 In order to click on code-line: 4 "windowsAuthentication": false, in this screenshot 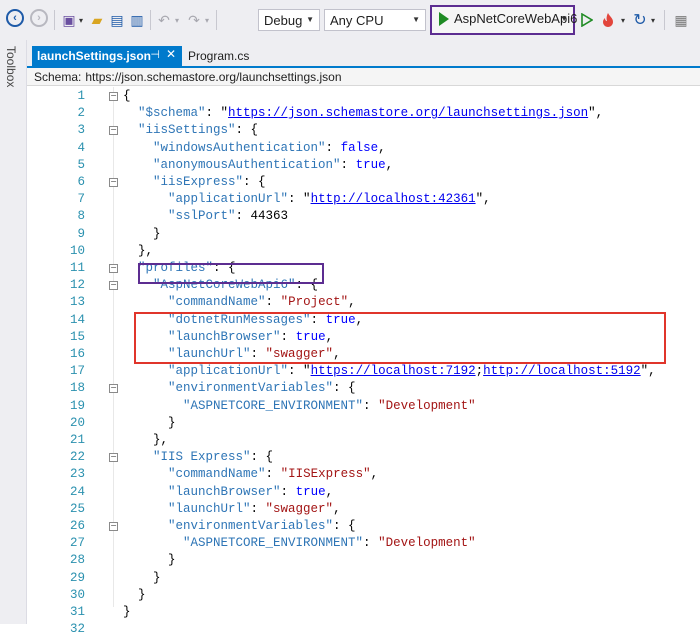, I will do `click(363, 148)`.